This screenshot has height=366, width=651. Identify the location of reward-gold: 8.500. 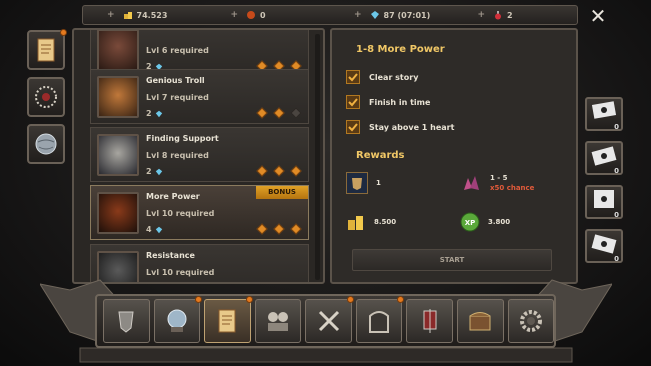
(371, 222).